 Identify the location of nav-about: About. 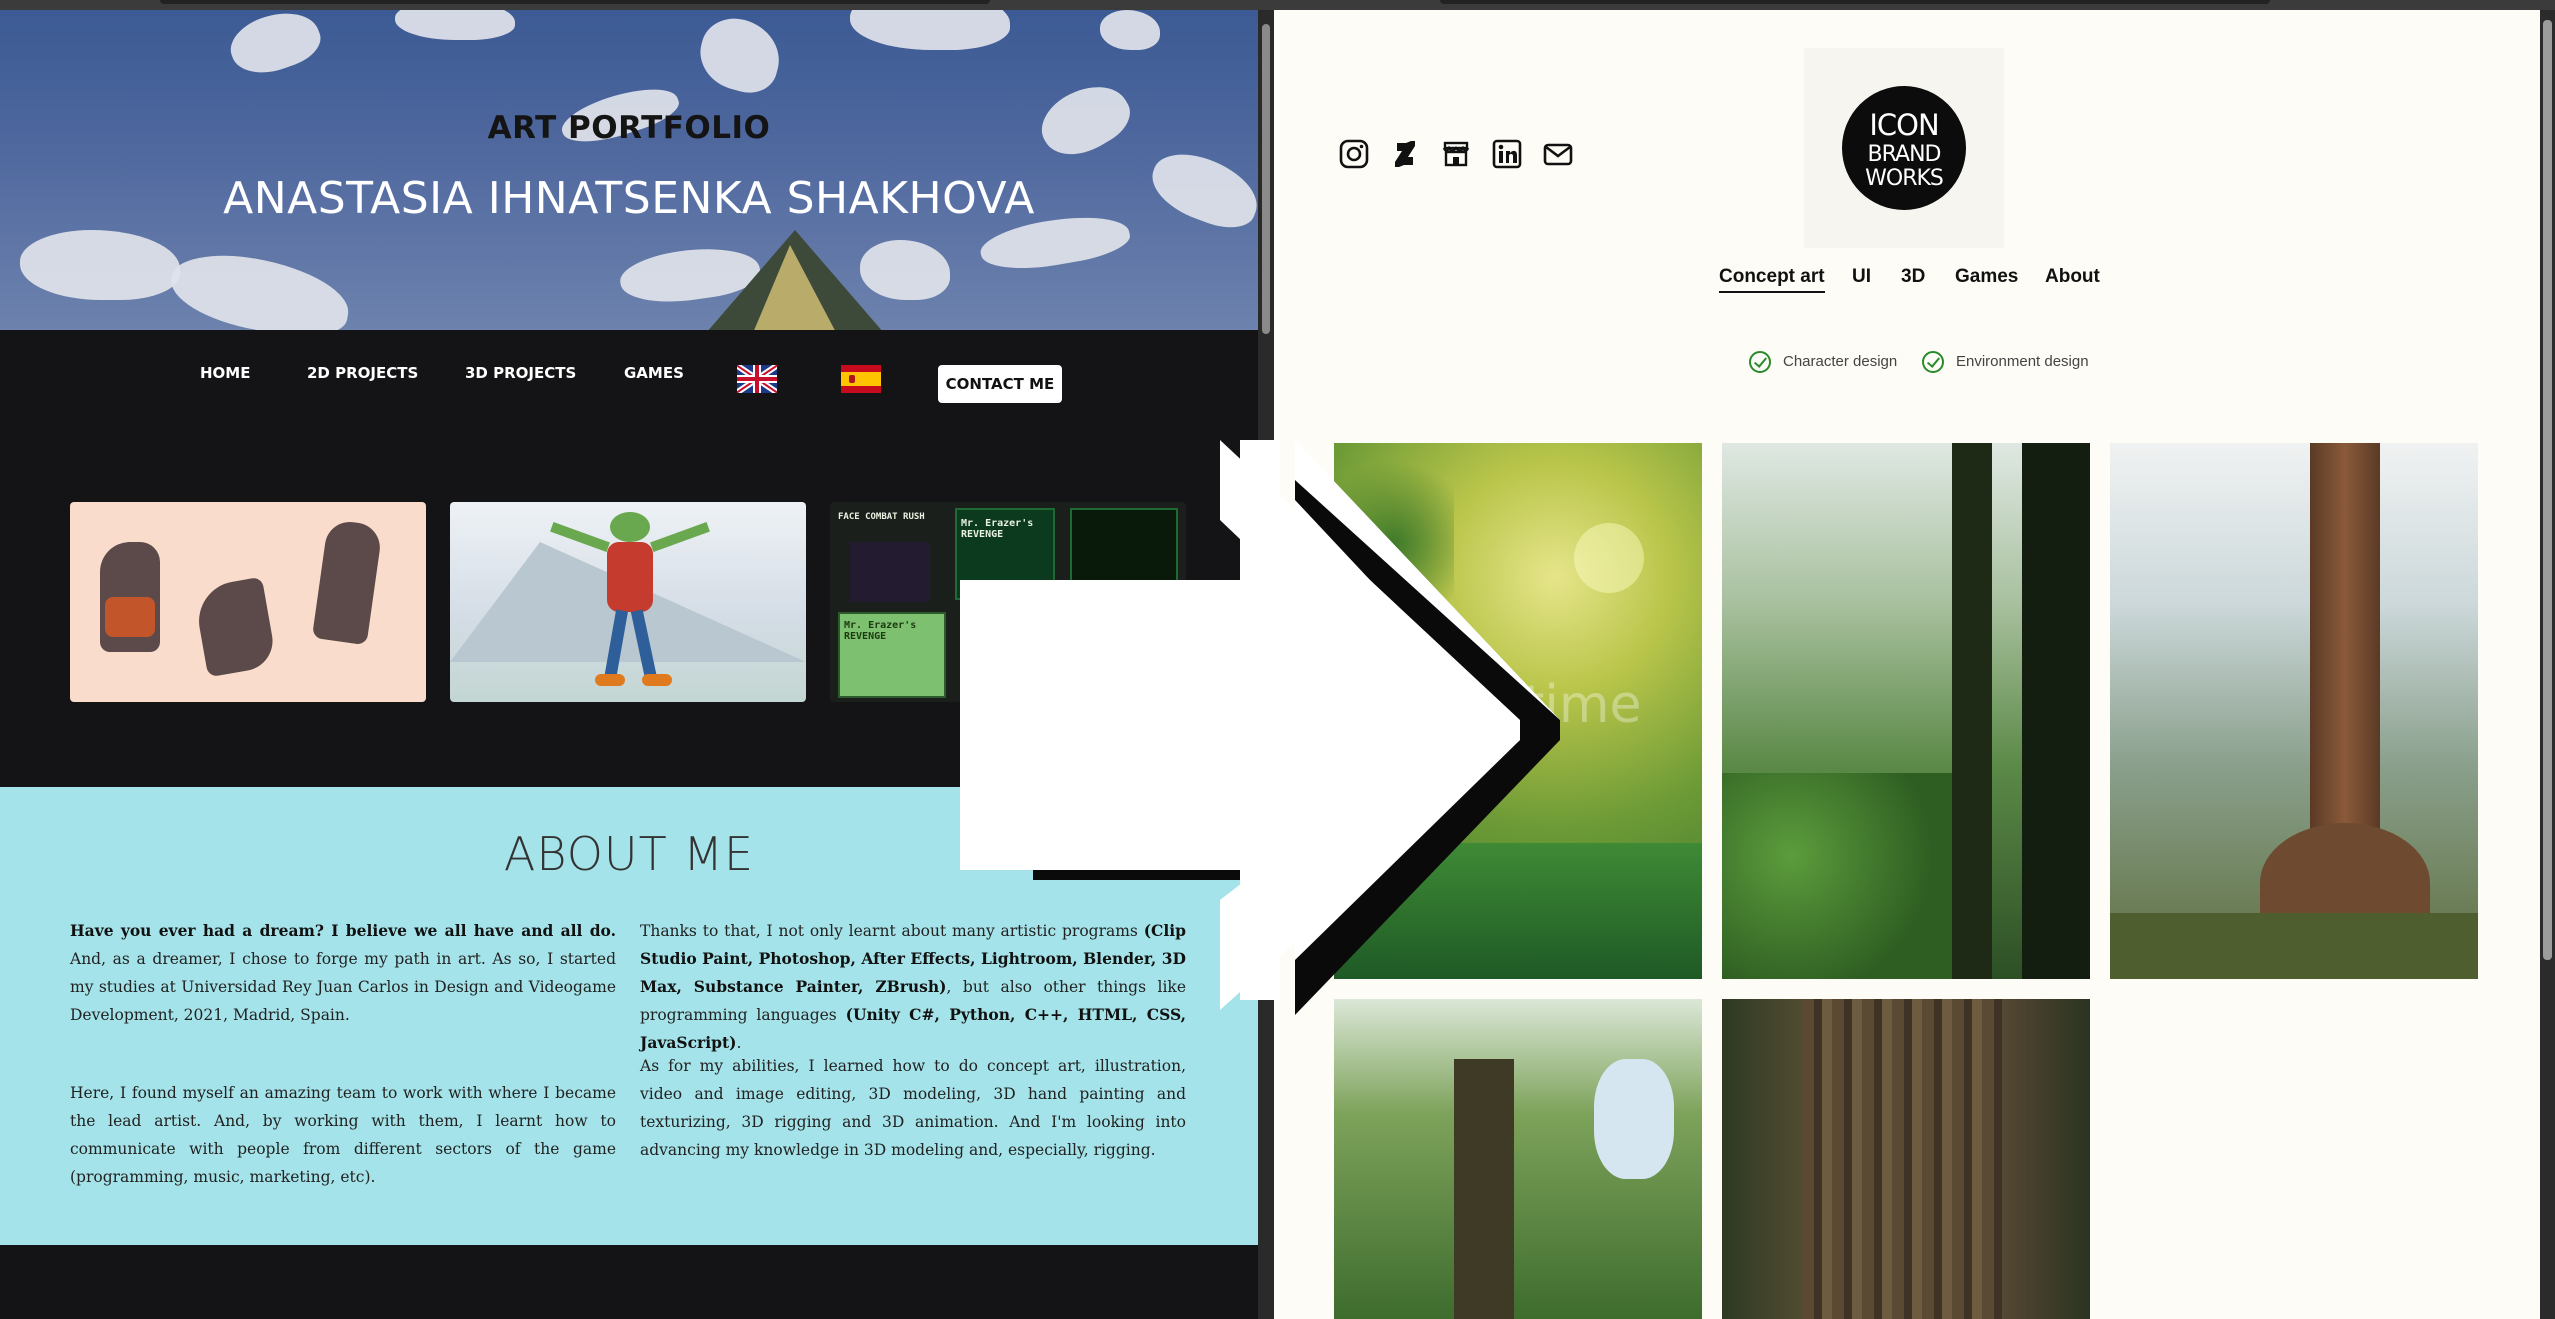
(2072, 277).